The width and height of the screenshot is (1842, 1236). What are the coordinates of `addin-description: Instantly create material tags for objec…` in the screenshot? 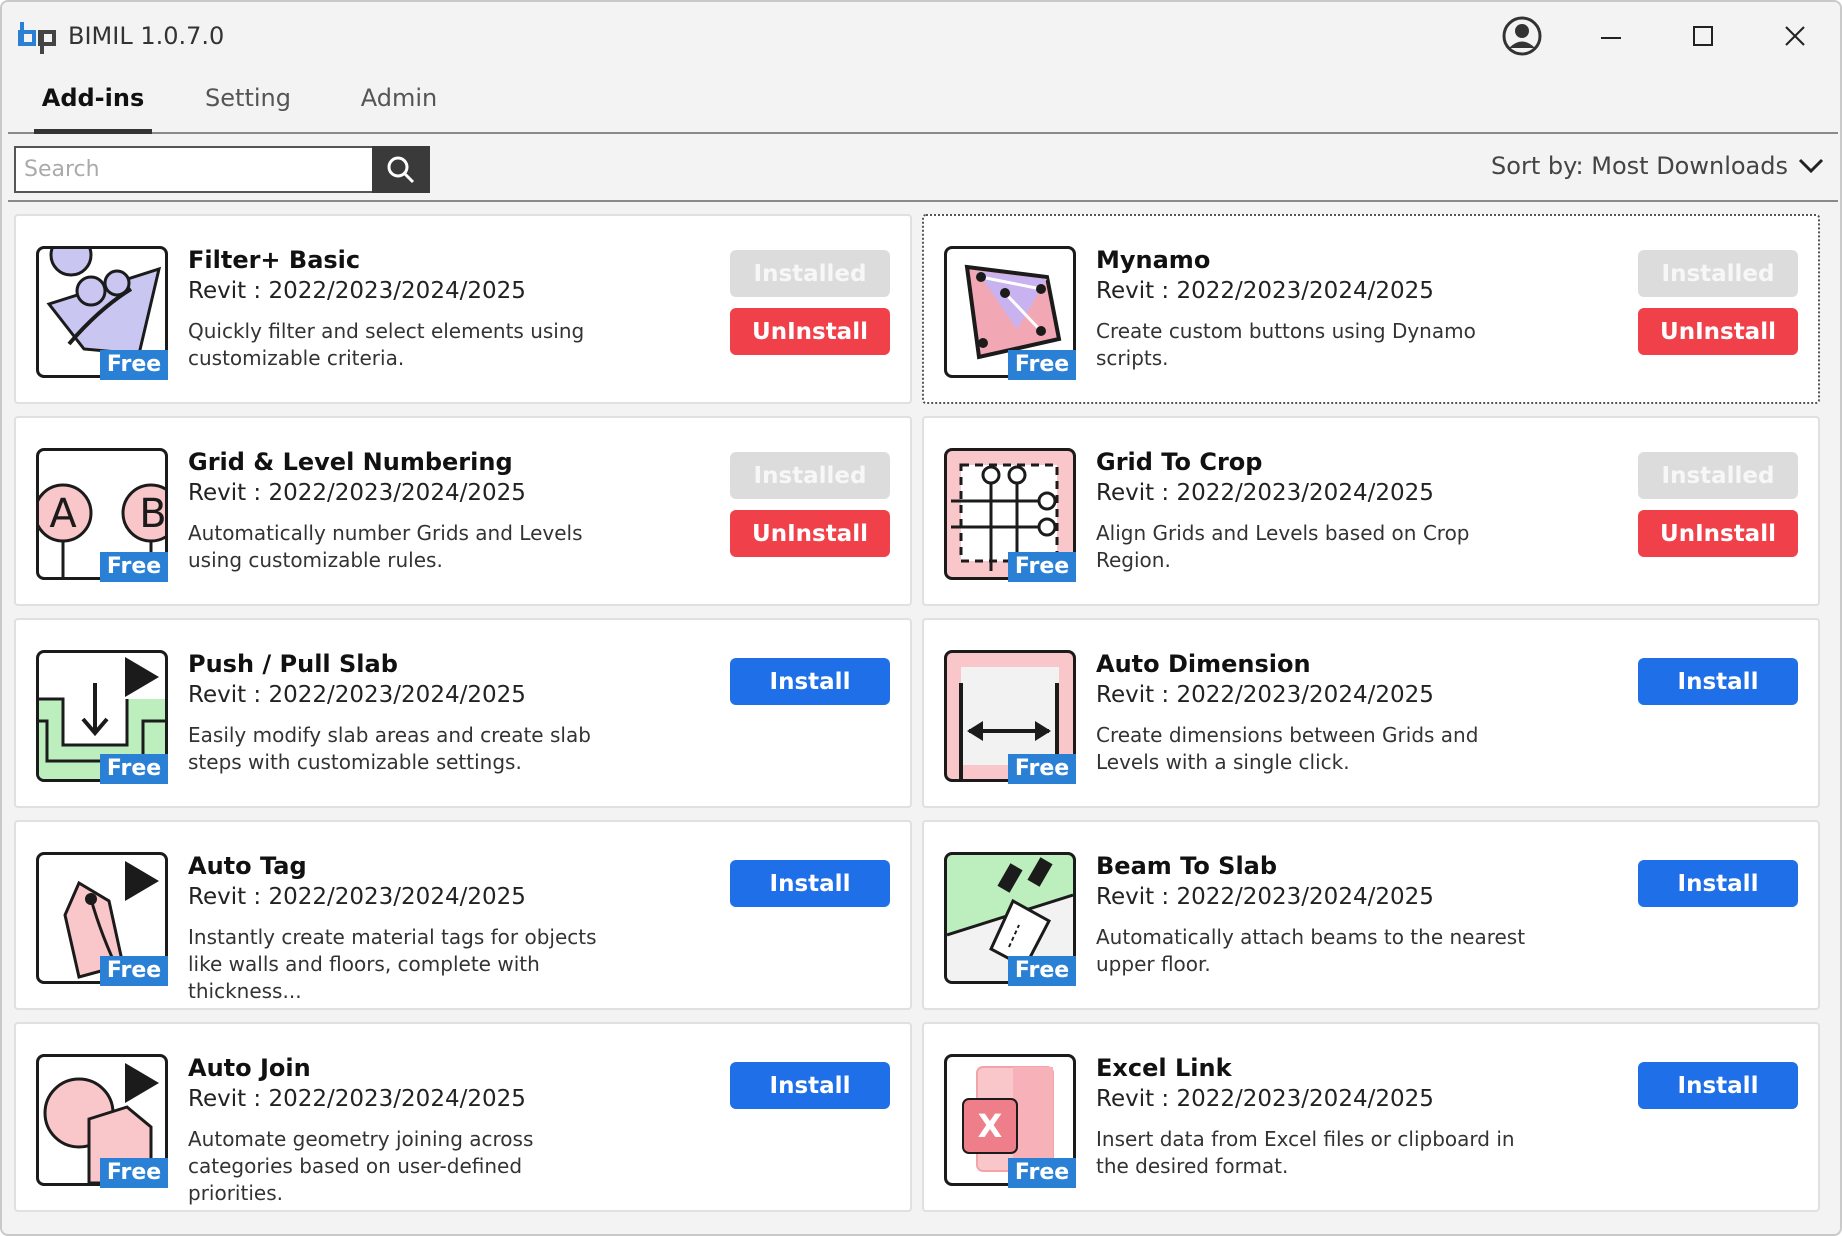 It's located at (392, 964).